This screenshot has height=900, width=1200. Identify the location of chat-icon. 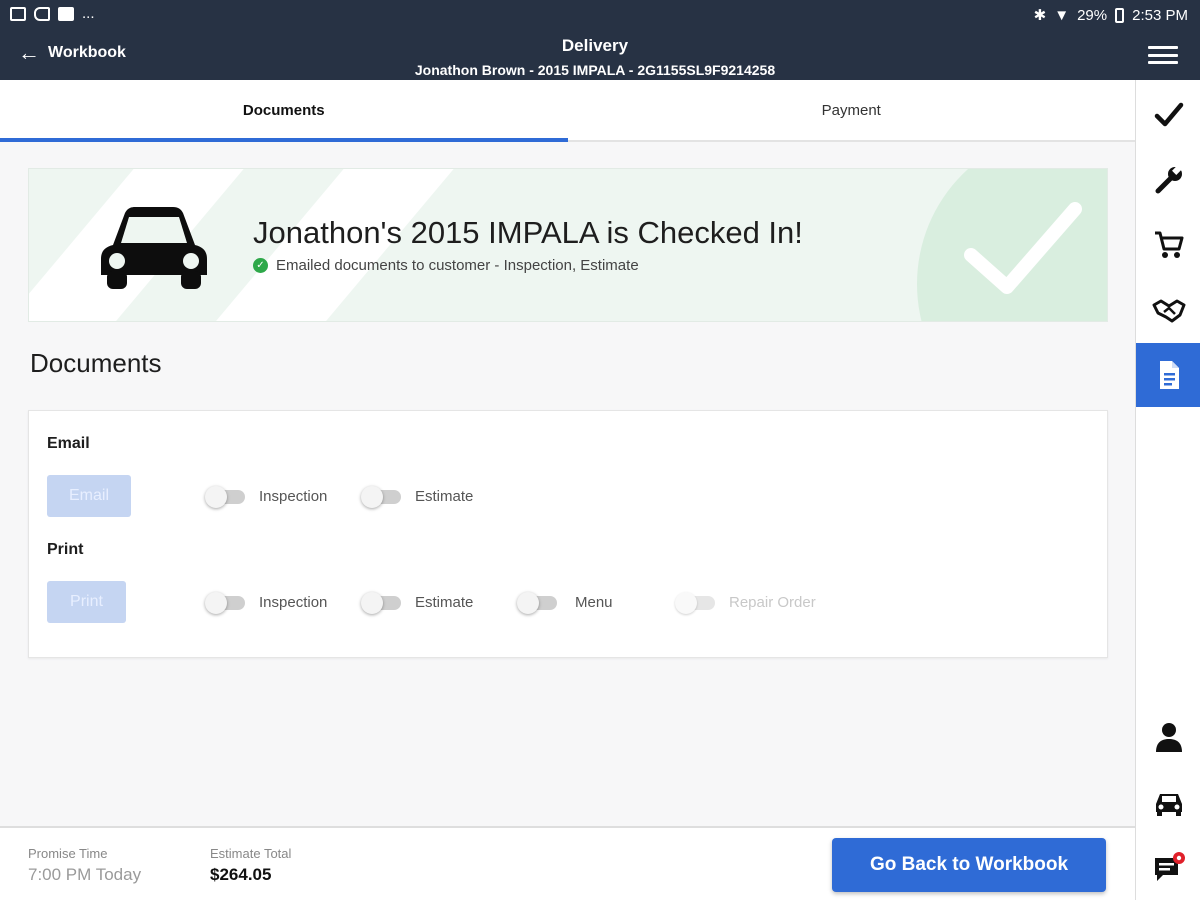
(1169, 866).